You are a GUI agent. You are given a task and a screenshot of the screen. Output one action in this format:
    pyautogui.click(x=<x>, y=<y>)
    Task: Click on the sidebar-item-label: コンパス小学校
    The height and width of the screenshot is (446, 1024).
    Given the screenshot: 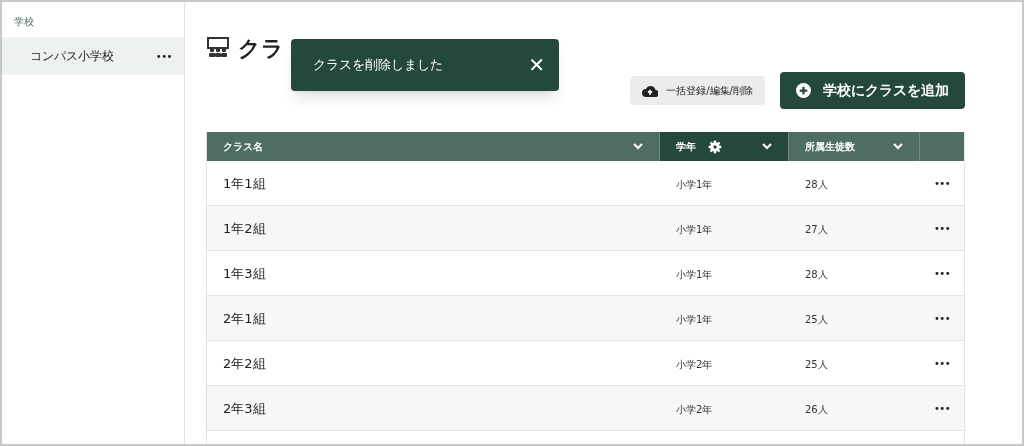 What is the action you would take?
    pyautogui.click(x=72, y=56)
    